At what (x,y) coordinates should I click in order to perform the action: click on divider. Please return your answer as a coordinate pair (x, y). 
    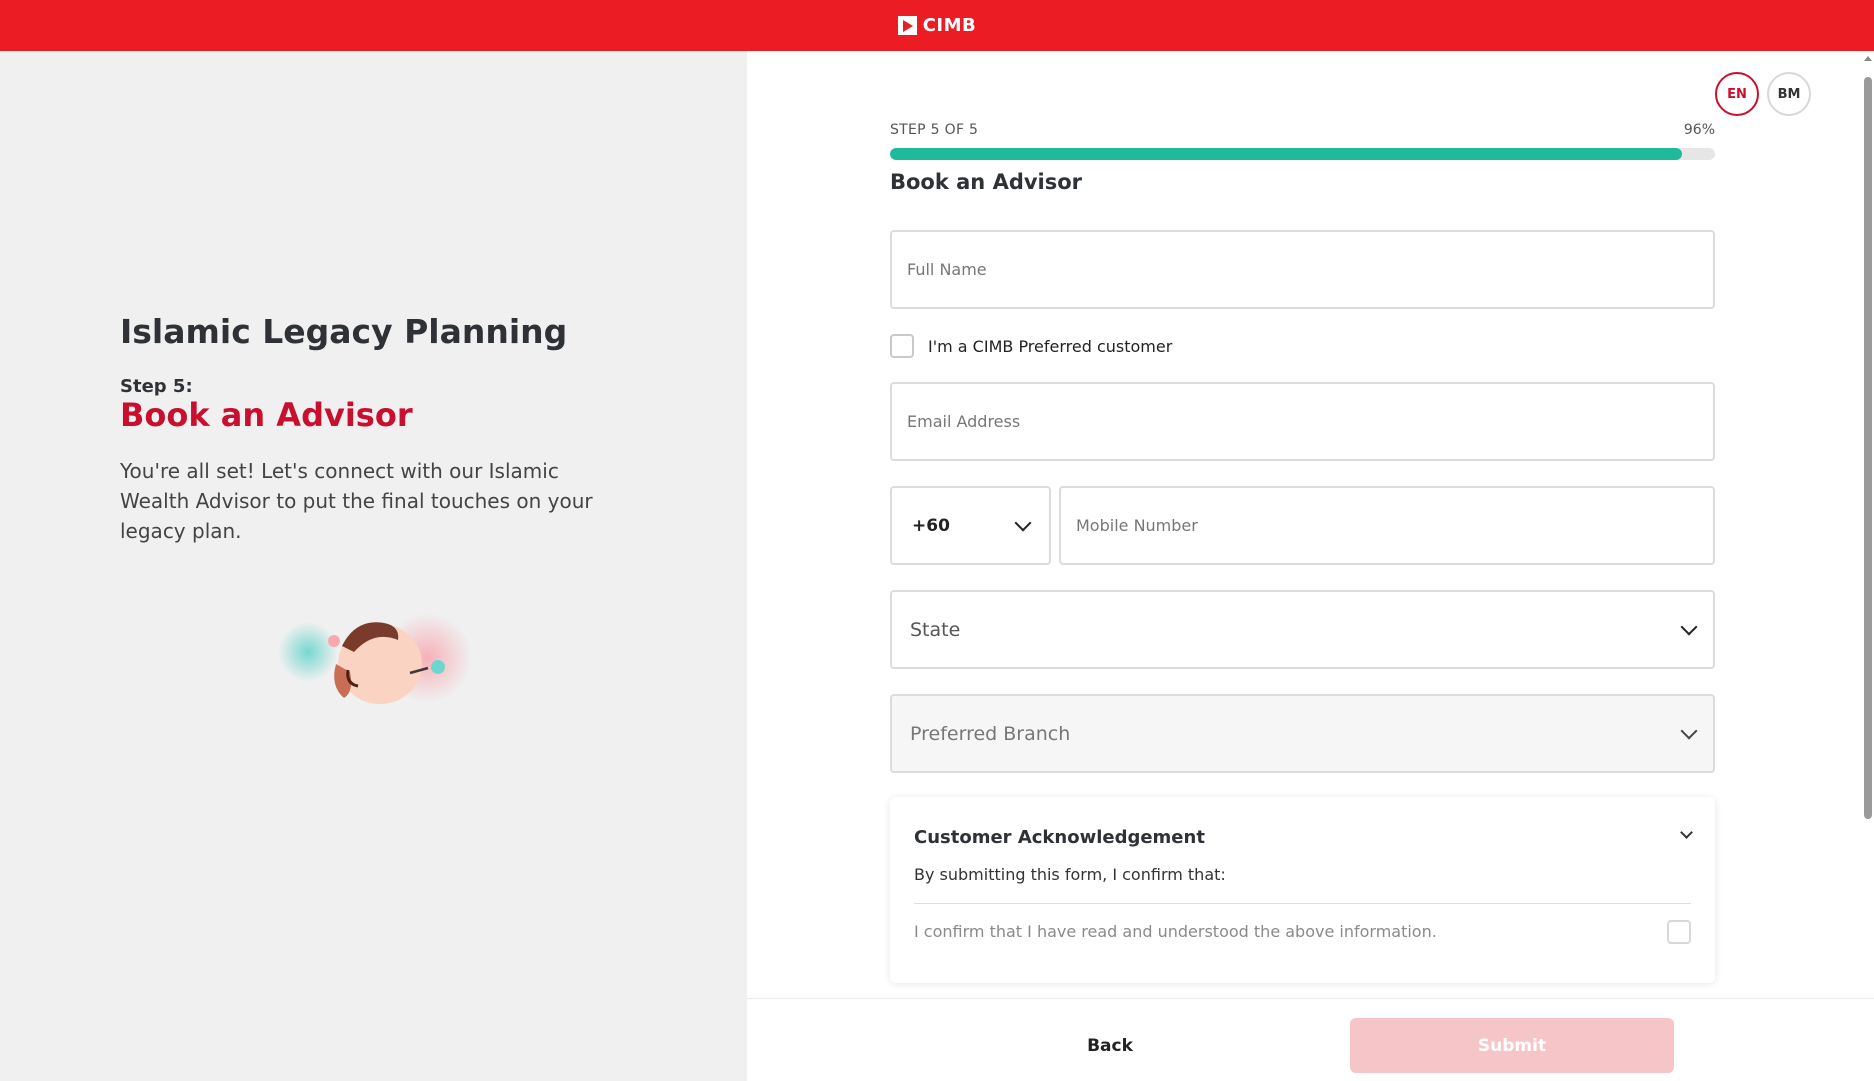
    Looking at the image, I should click on (1302, 903).